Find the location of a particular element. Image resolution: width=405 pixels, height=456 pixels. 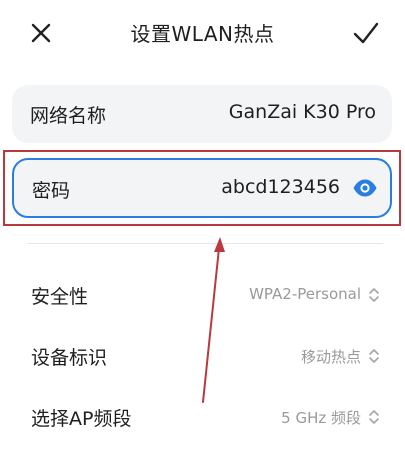

confirm-button is located at coordinates (366, 33).